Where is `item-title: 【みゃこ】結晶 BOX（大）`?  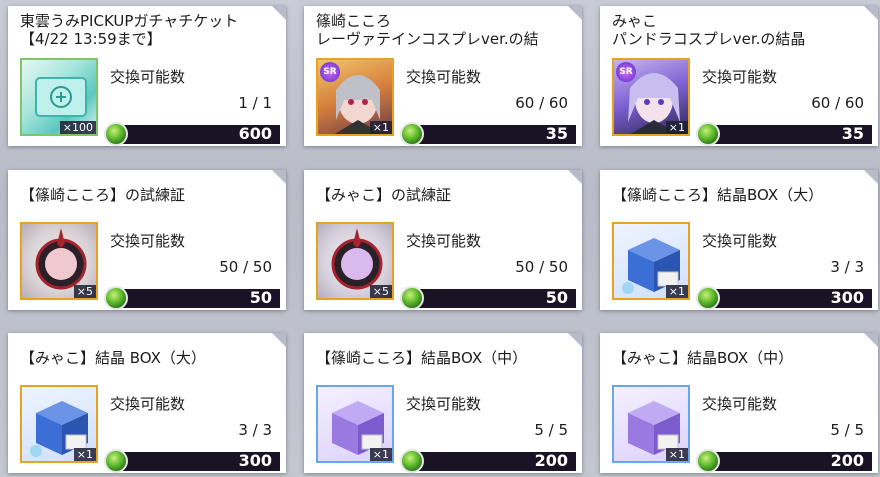
item-title: 【みゃこ】結晶 BOX（大） is located at coordinates (113, 358).